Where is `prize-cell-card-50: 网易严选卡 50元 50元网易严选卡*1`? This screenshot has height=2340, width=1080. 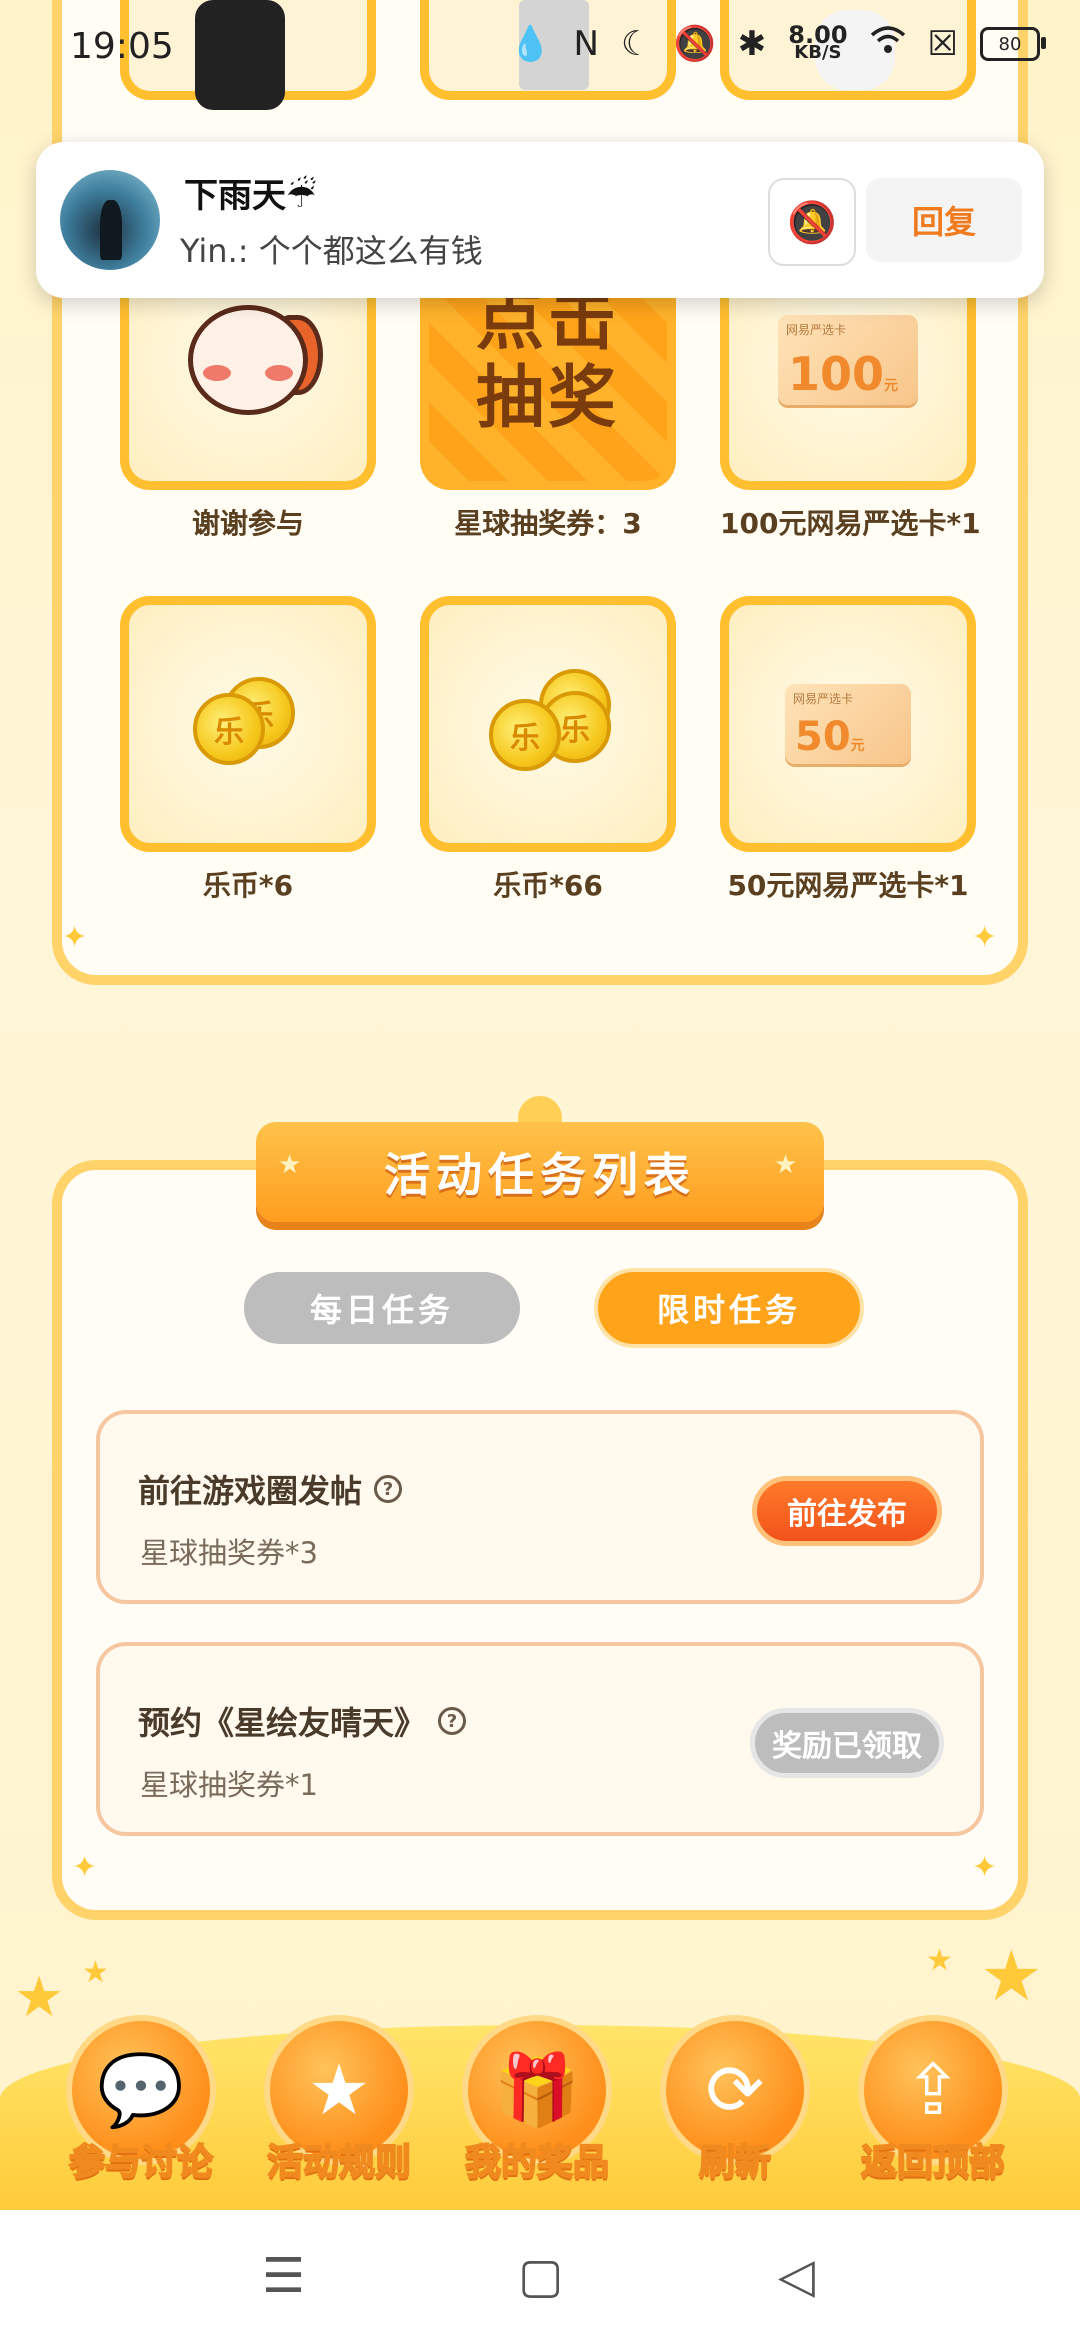
prize-cell-card-50: 网易严选卡 50元 50元网易严选卡*1 is located at coordinates (848, 750).